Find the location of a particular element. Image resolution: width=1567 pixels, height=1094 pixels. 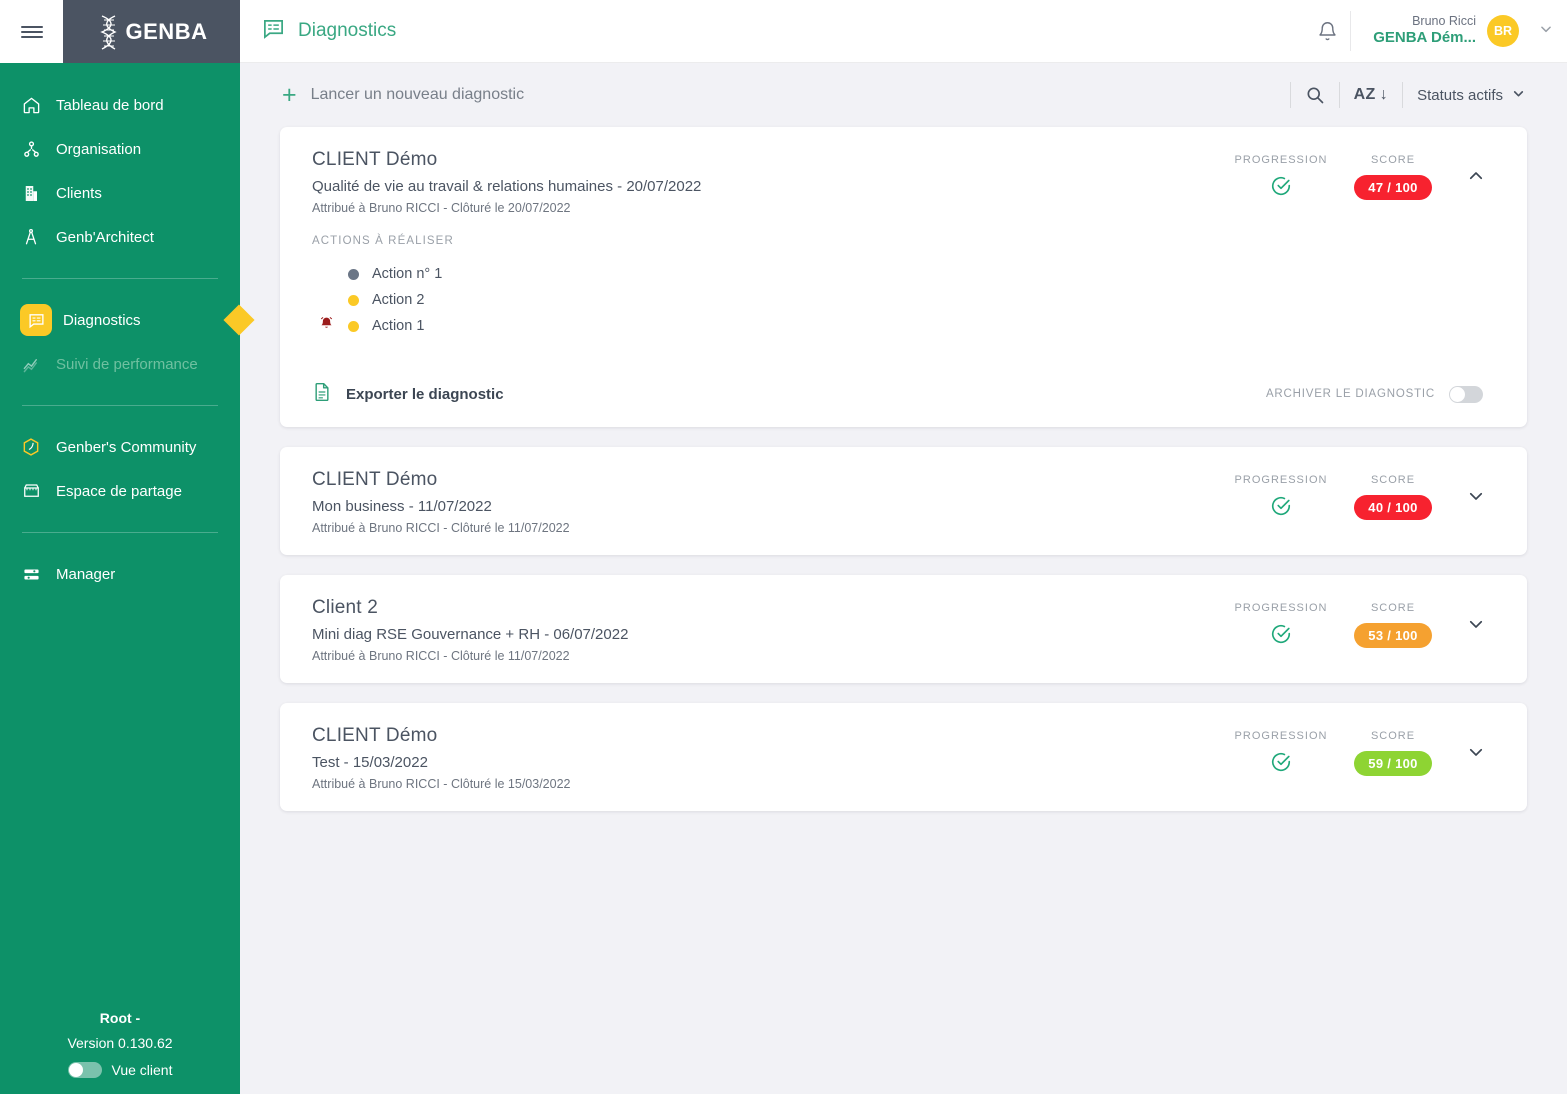

client-view-toggle is located at coordinates (84, 1070).